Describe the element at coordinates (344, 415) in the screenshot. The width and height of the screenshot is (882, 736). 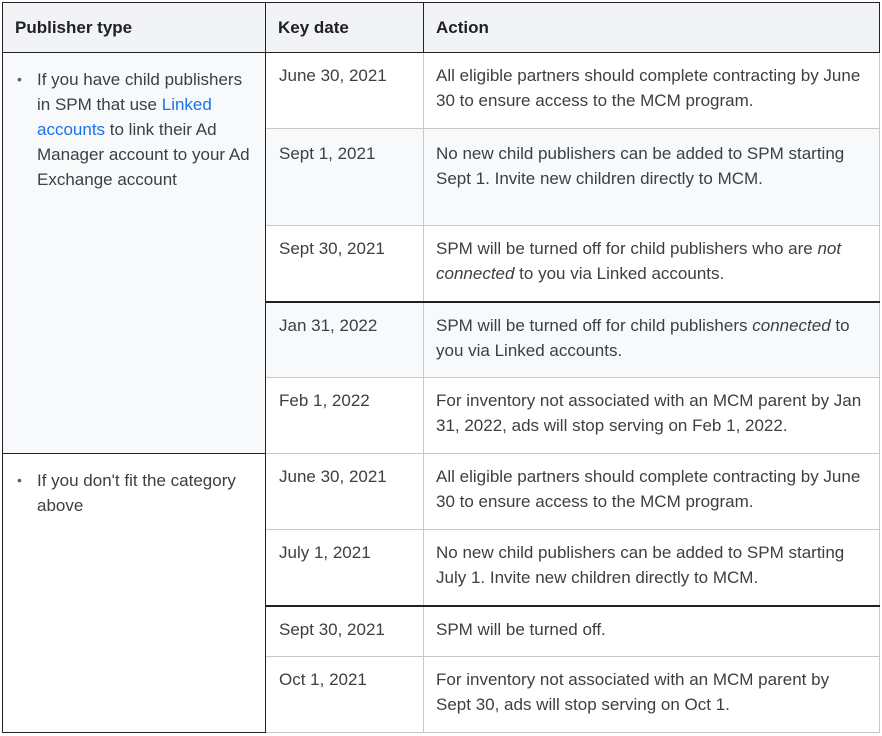
I see `key-date-cell: Feb 1, 2022` at that location.